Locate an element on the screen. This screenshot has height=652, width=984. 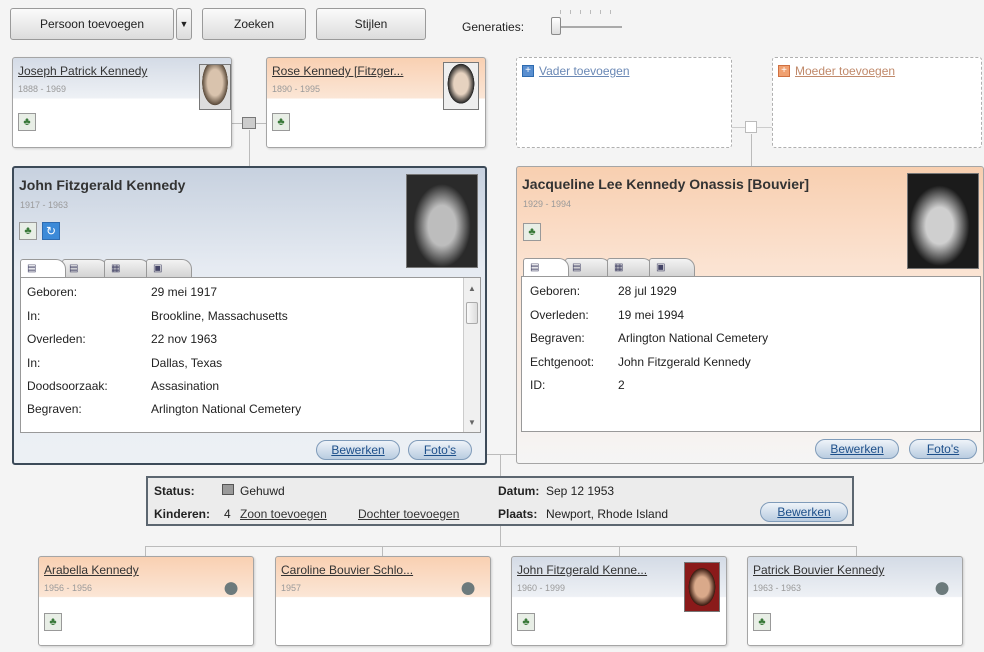
generations-slider-track is located at coordinates (589, 27).